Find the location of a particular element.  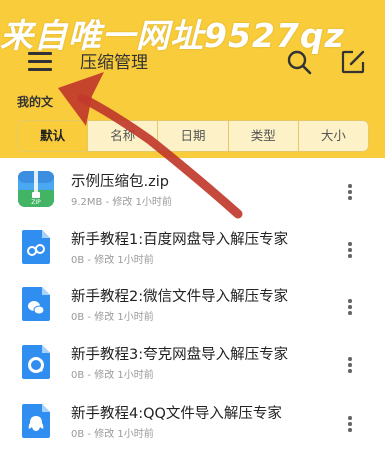

file-row: ZIP 示例压缩包.zip 9.2MB - 修改 1小时前 is located at coordinates (192, 191).